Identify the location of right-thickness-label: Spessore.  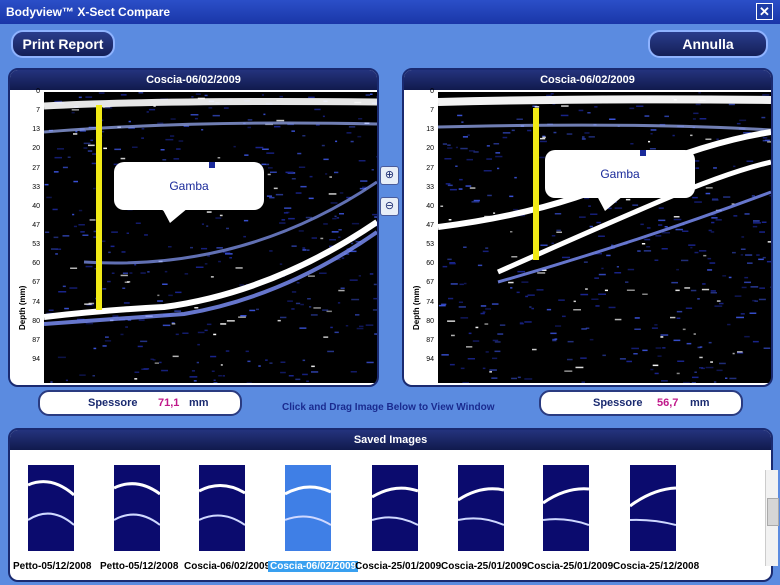
(618, 403).